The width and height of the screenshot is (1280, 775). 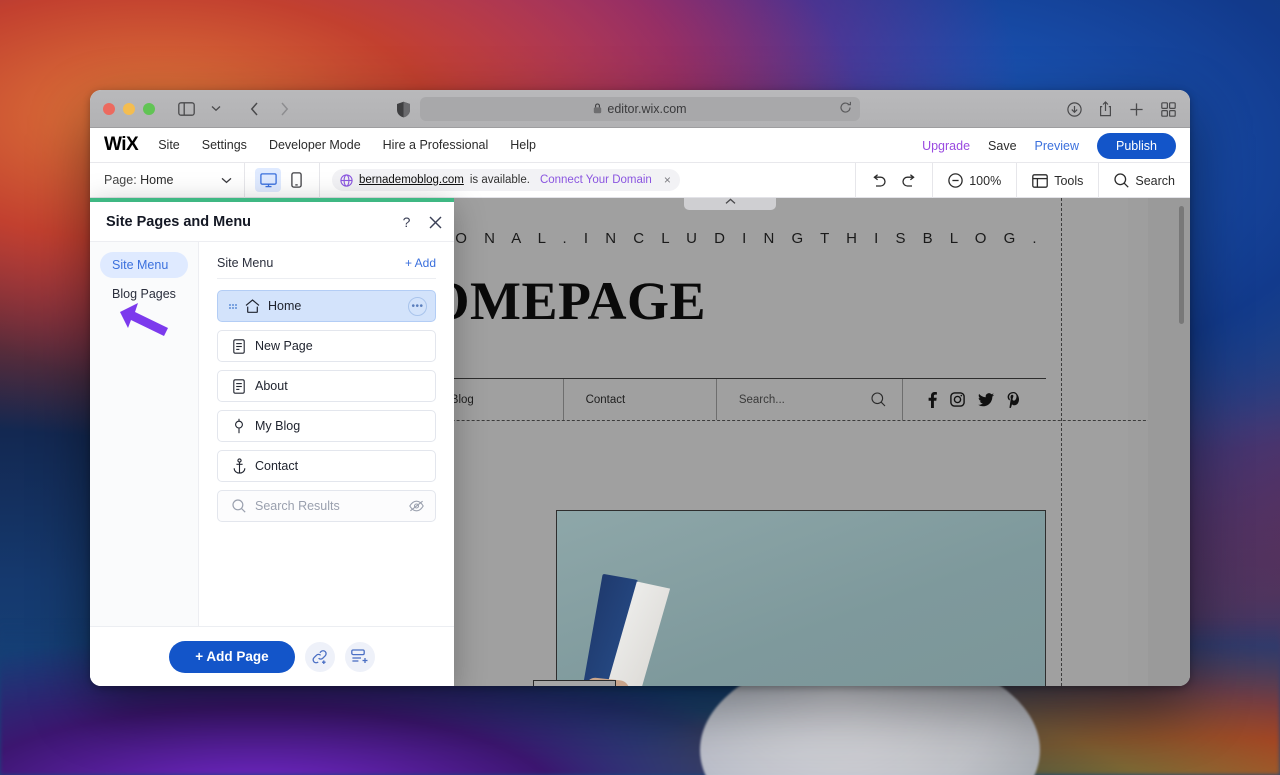 I want to click on add-page-button: + Add Page, so click(x=232, y=656).